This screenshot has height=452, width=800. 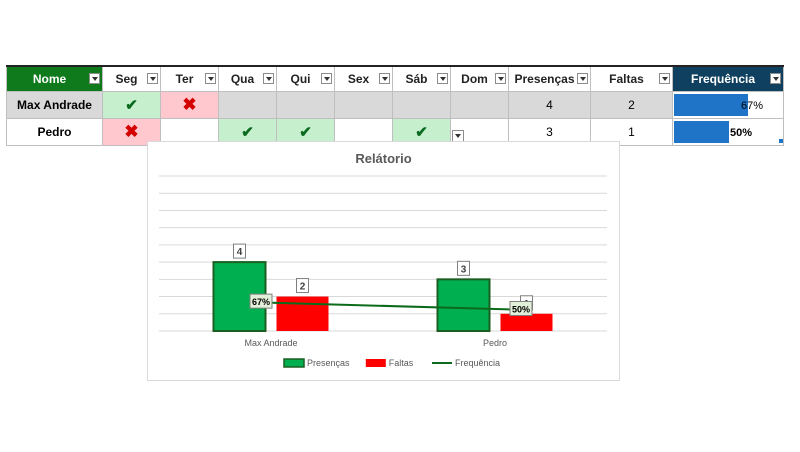 I want to click on data-label: 4, so click(x=240, y=252).